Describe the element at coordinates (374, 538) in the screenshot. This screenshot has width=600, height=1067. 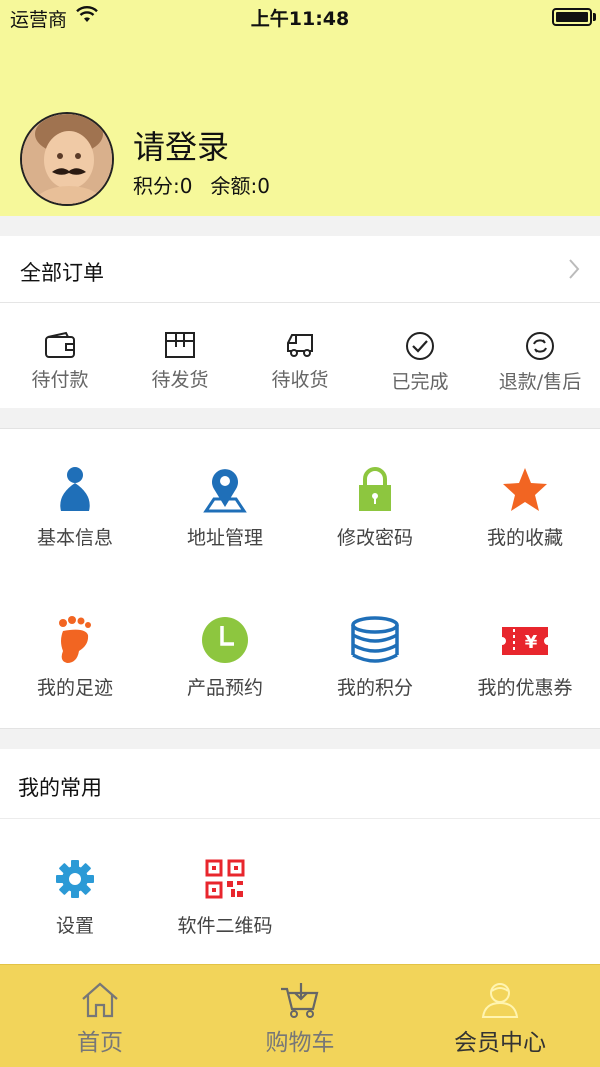
I see `tool-label: 修改密码` at that location.